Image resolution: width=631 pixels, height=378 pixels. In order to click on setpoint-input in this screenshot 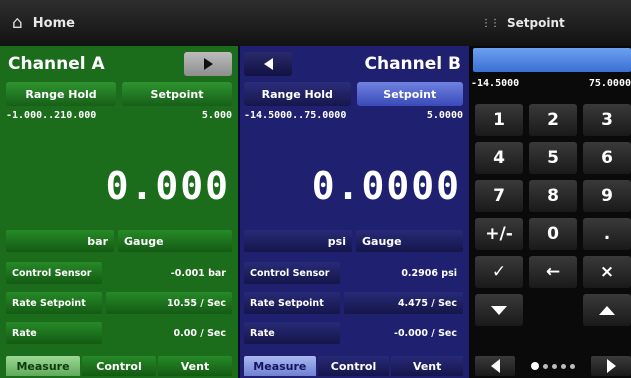, I will do `click(552, 60)`.